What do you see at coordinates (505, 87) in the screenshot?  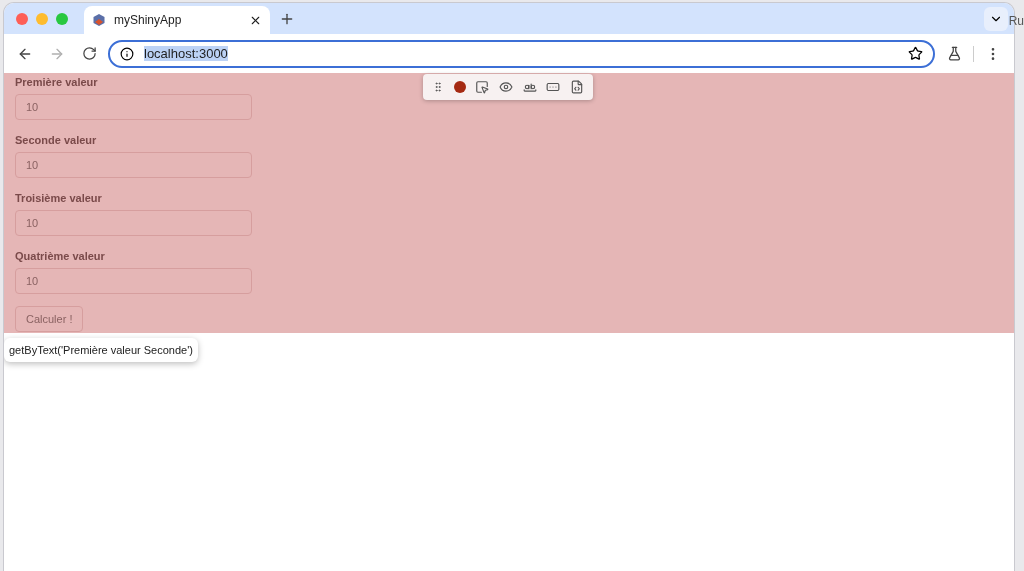 I see `eye-icon` at bounding box center [505, 87].